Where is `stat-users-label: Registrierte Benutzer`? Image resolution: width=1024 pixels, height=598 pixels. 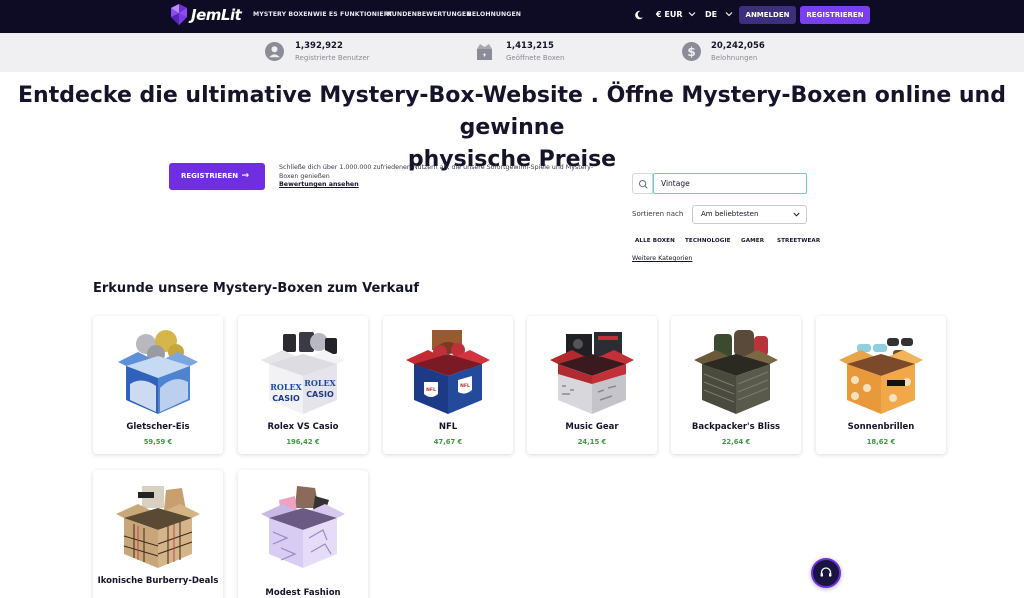 stat-users-label: Registrierte Benutzer is located at coordinates (332, 58).